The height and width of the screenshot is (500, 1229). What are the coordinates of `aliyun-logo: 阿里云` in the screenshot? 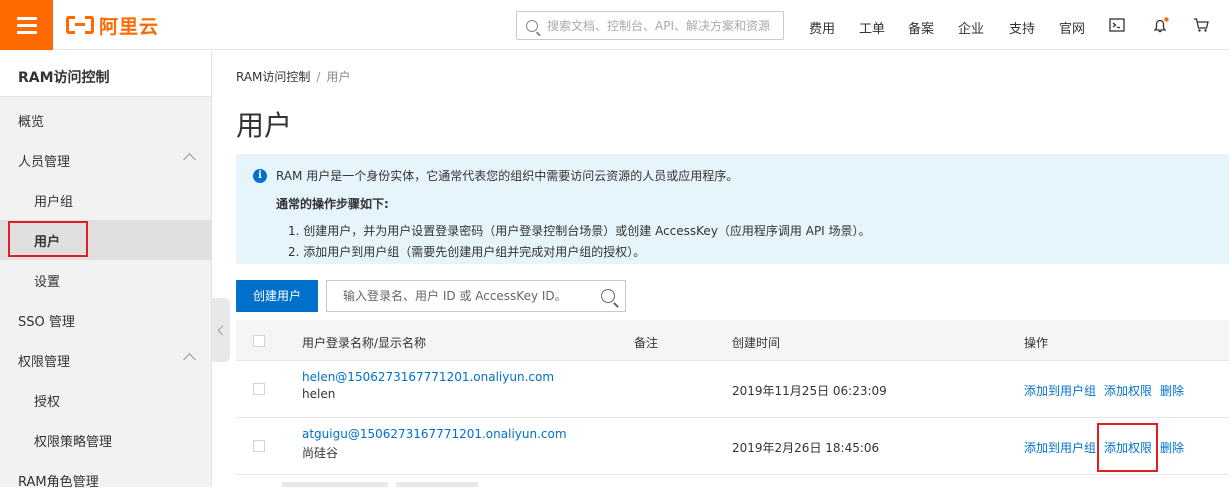 It's located at (113, 25).